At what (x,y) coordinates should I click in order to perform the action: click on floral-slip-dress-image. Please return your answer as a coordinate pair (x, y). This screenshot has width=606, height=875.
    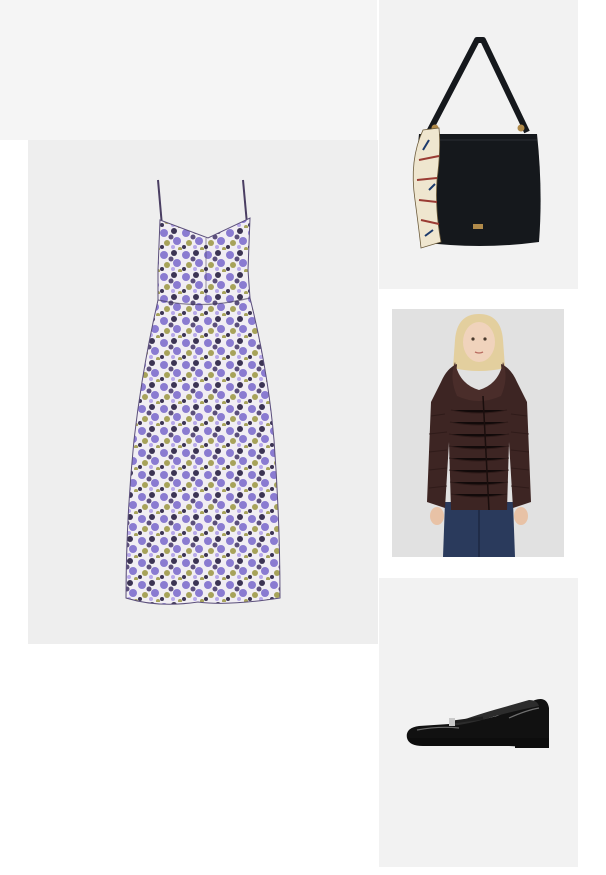
    Looking at the image, I should click on (203, 392).